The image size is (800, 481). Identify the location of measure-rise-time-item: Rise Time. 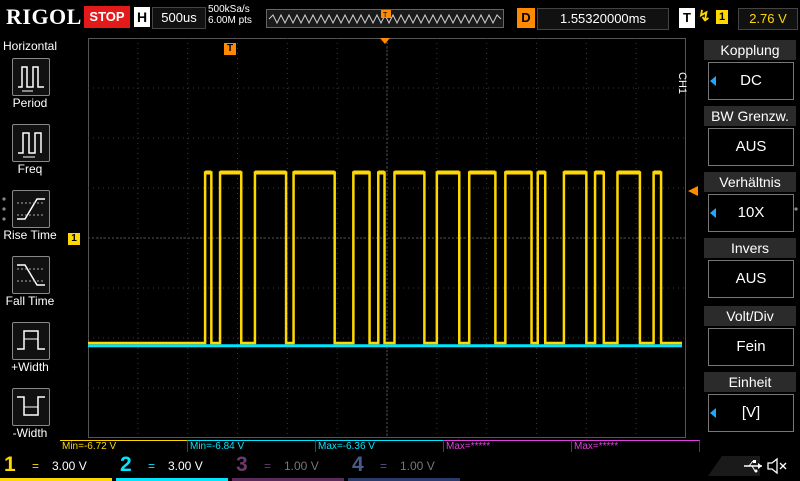
(30, 217).